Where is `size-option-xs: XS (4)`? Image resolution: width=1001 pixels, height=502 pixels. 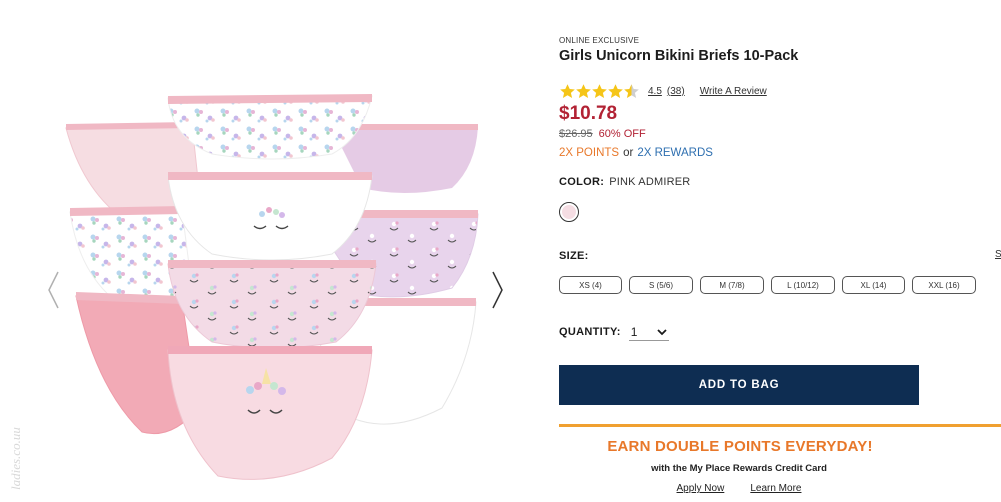 size-option-xs: XS (4) is located at coordinates (590, 285).